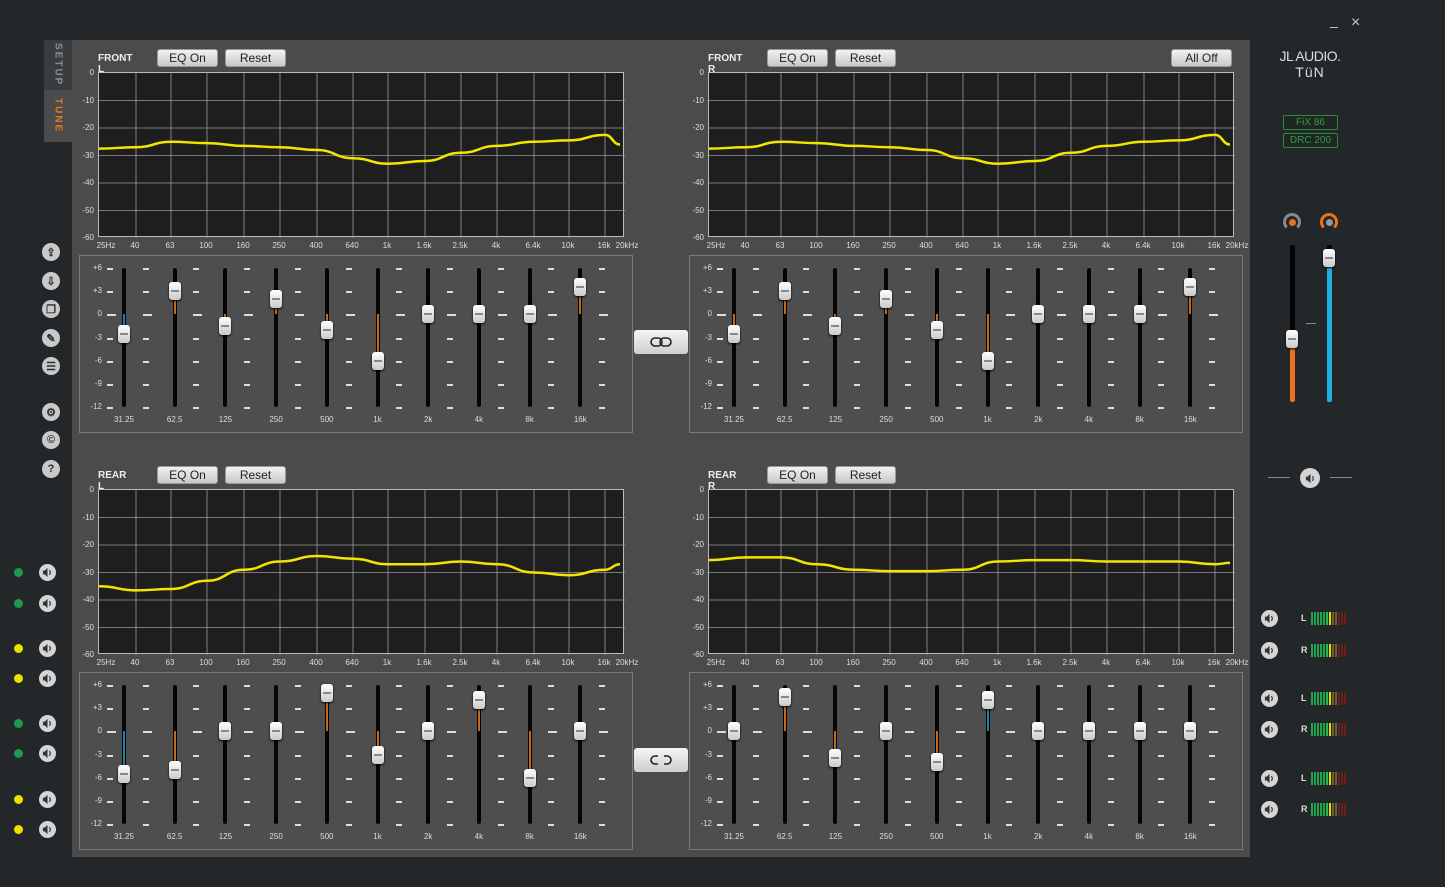 The width and height of the screenshot is (1445, 887). I want to click on minimize-button: _, so click(1334, 20).